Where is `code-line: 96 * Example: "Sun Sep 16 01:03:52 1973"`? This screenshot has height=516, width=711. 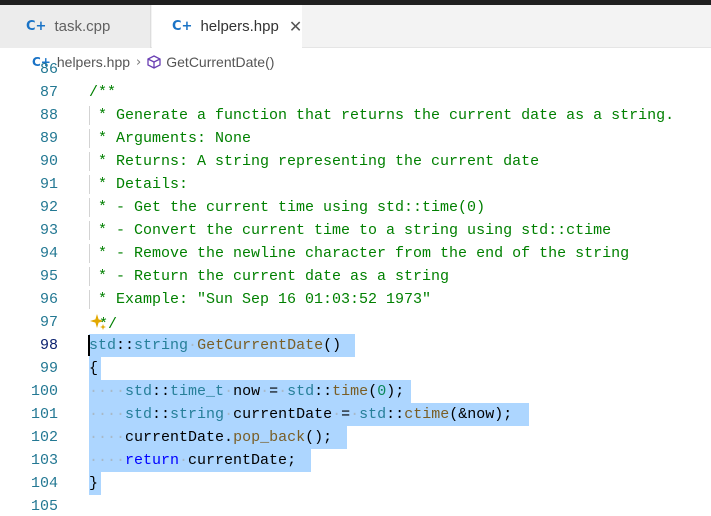
code-line: 96 * Example: "Sun Sep 16 01:03:52 1973" is located at coordinates (355, 299).